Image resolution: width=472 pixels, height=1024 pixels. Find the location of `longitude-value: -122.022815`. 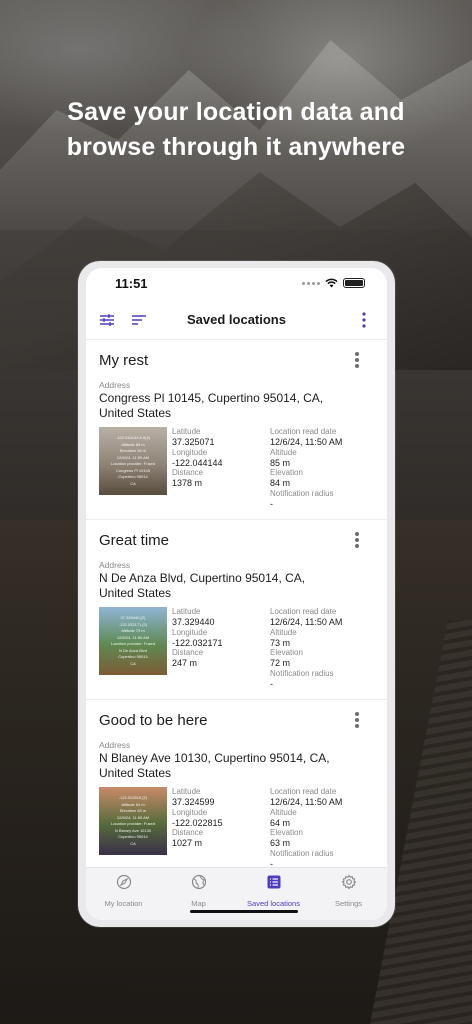

longitude-value: -122.022815 is located at coordinates (197, 822).